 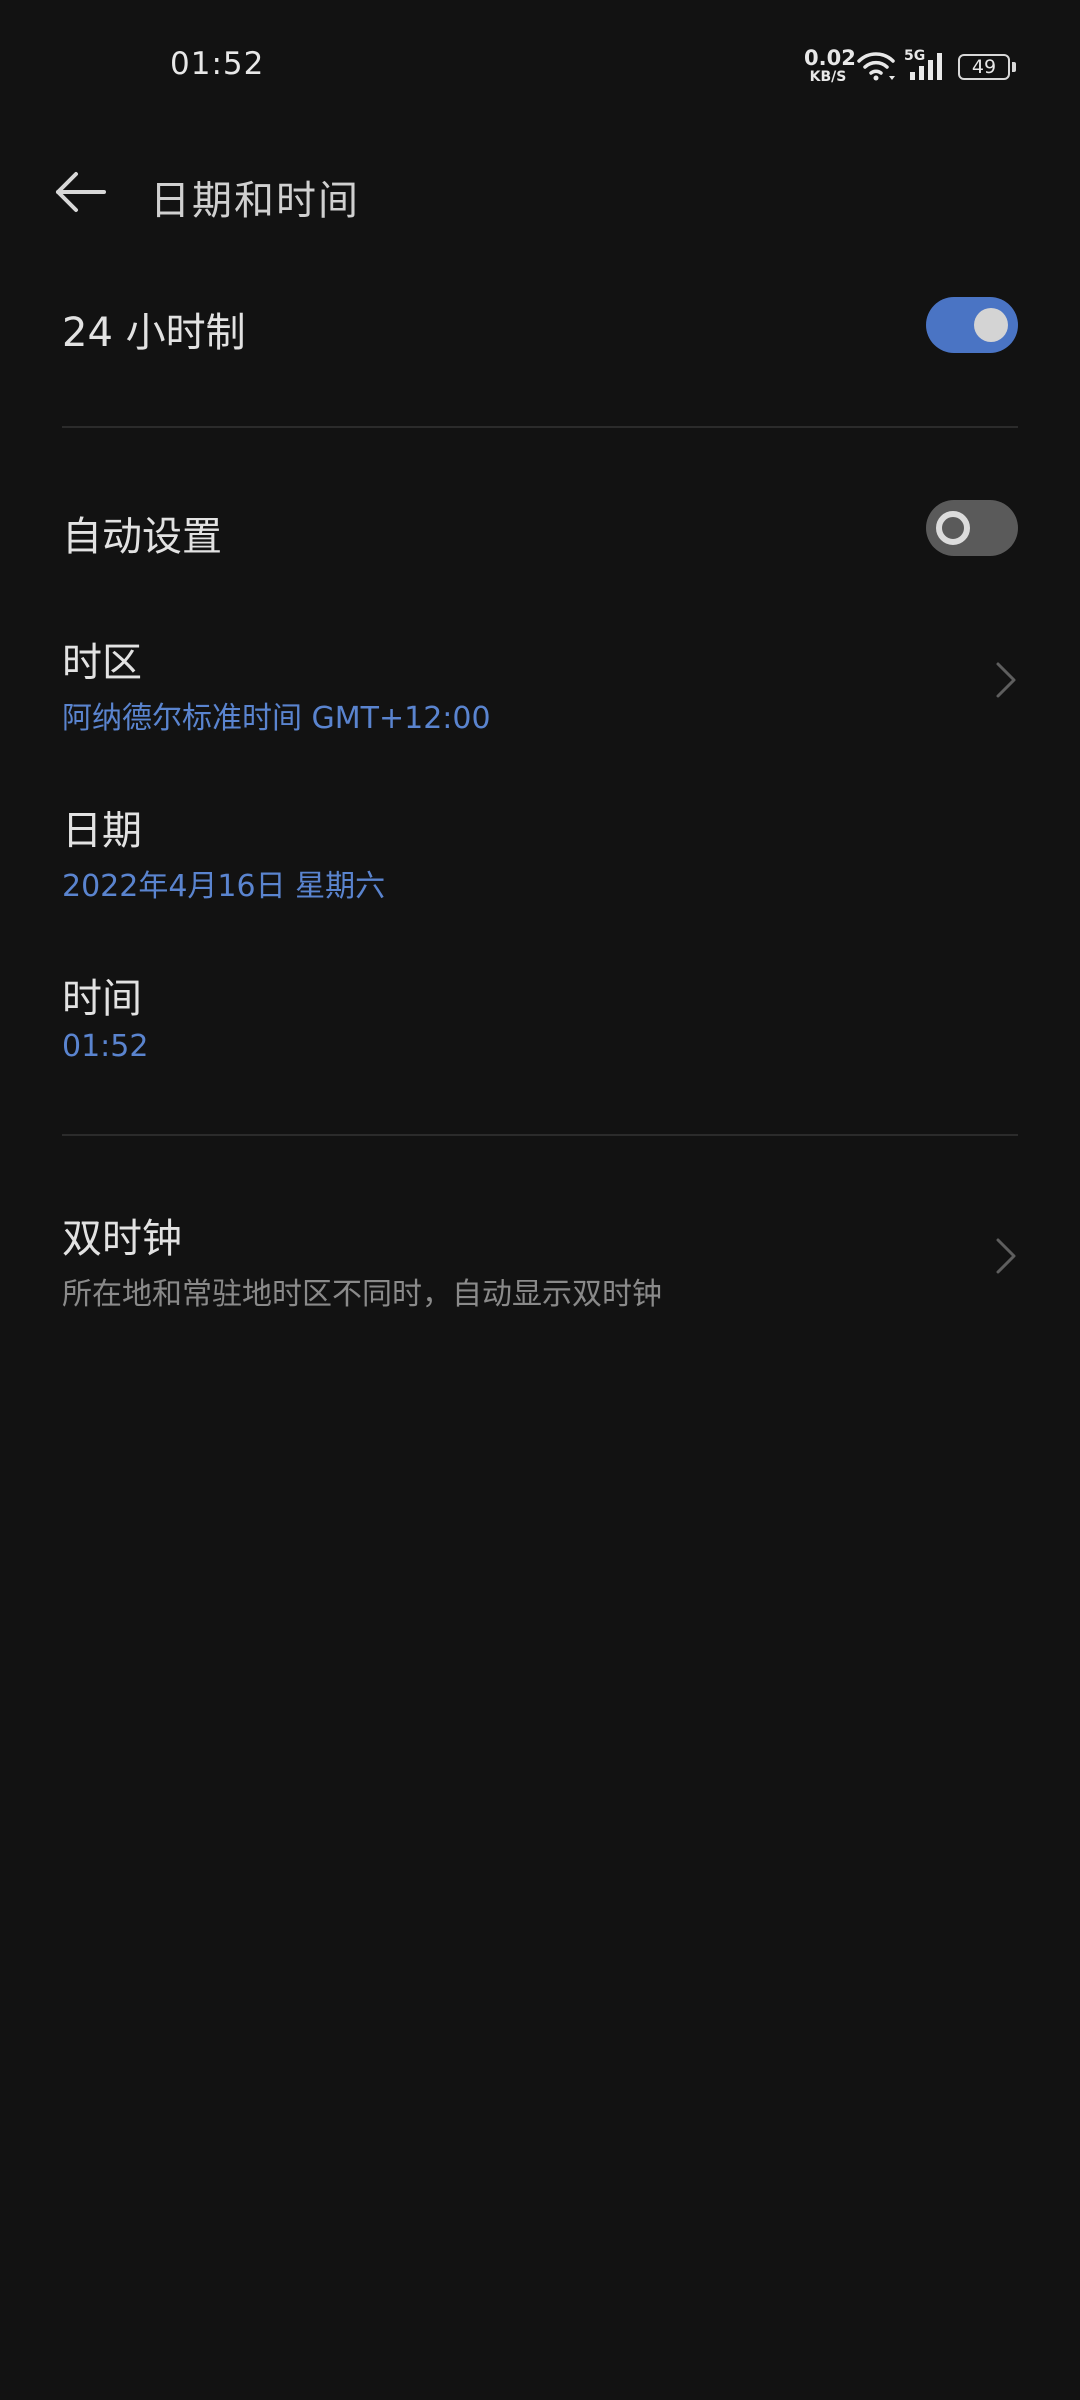 I want to click on battery-level: 49, so click(x=984, y=67).